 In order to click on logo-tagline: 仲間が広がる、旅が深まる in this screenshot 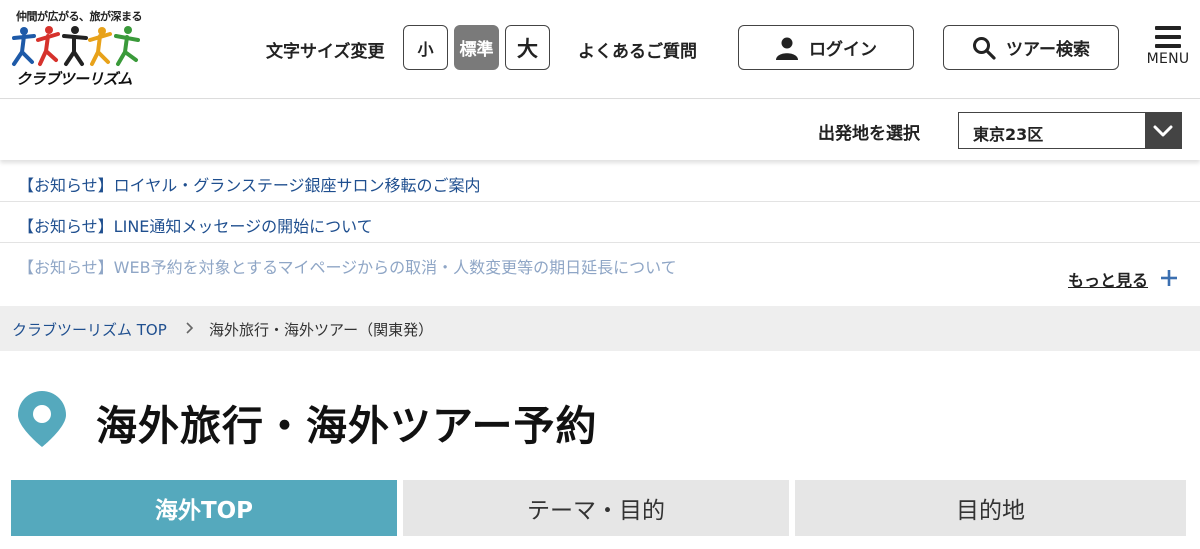, I will do `click(79, 16)`.